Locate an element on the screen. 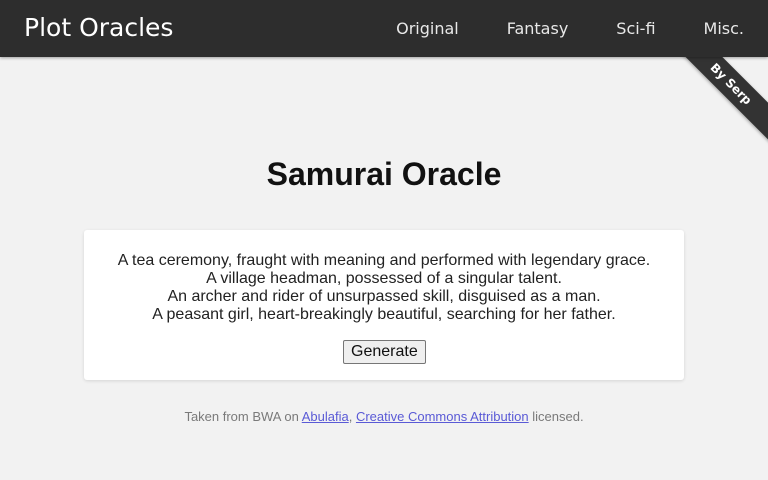  nav-links: Original Fantasy Sci-fi Misc. is located at coordinates (546, 28).